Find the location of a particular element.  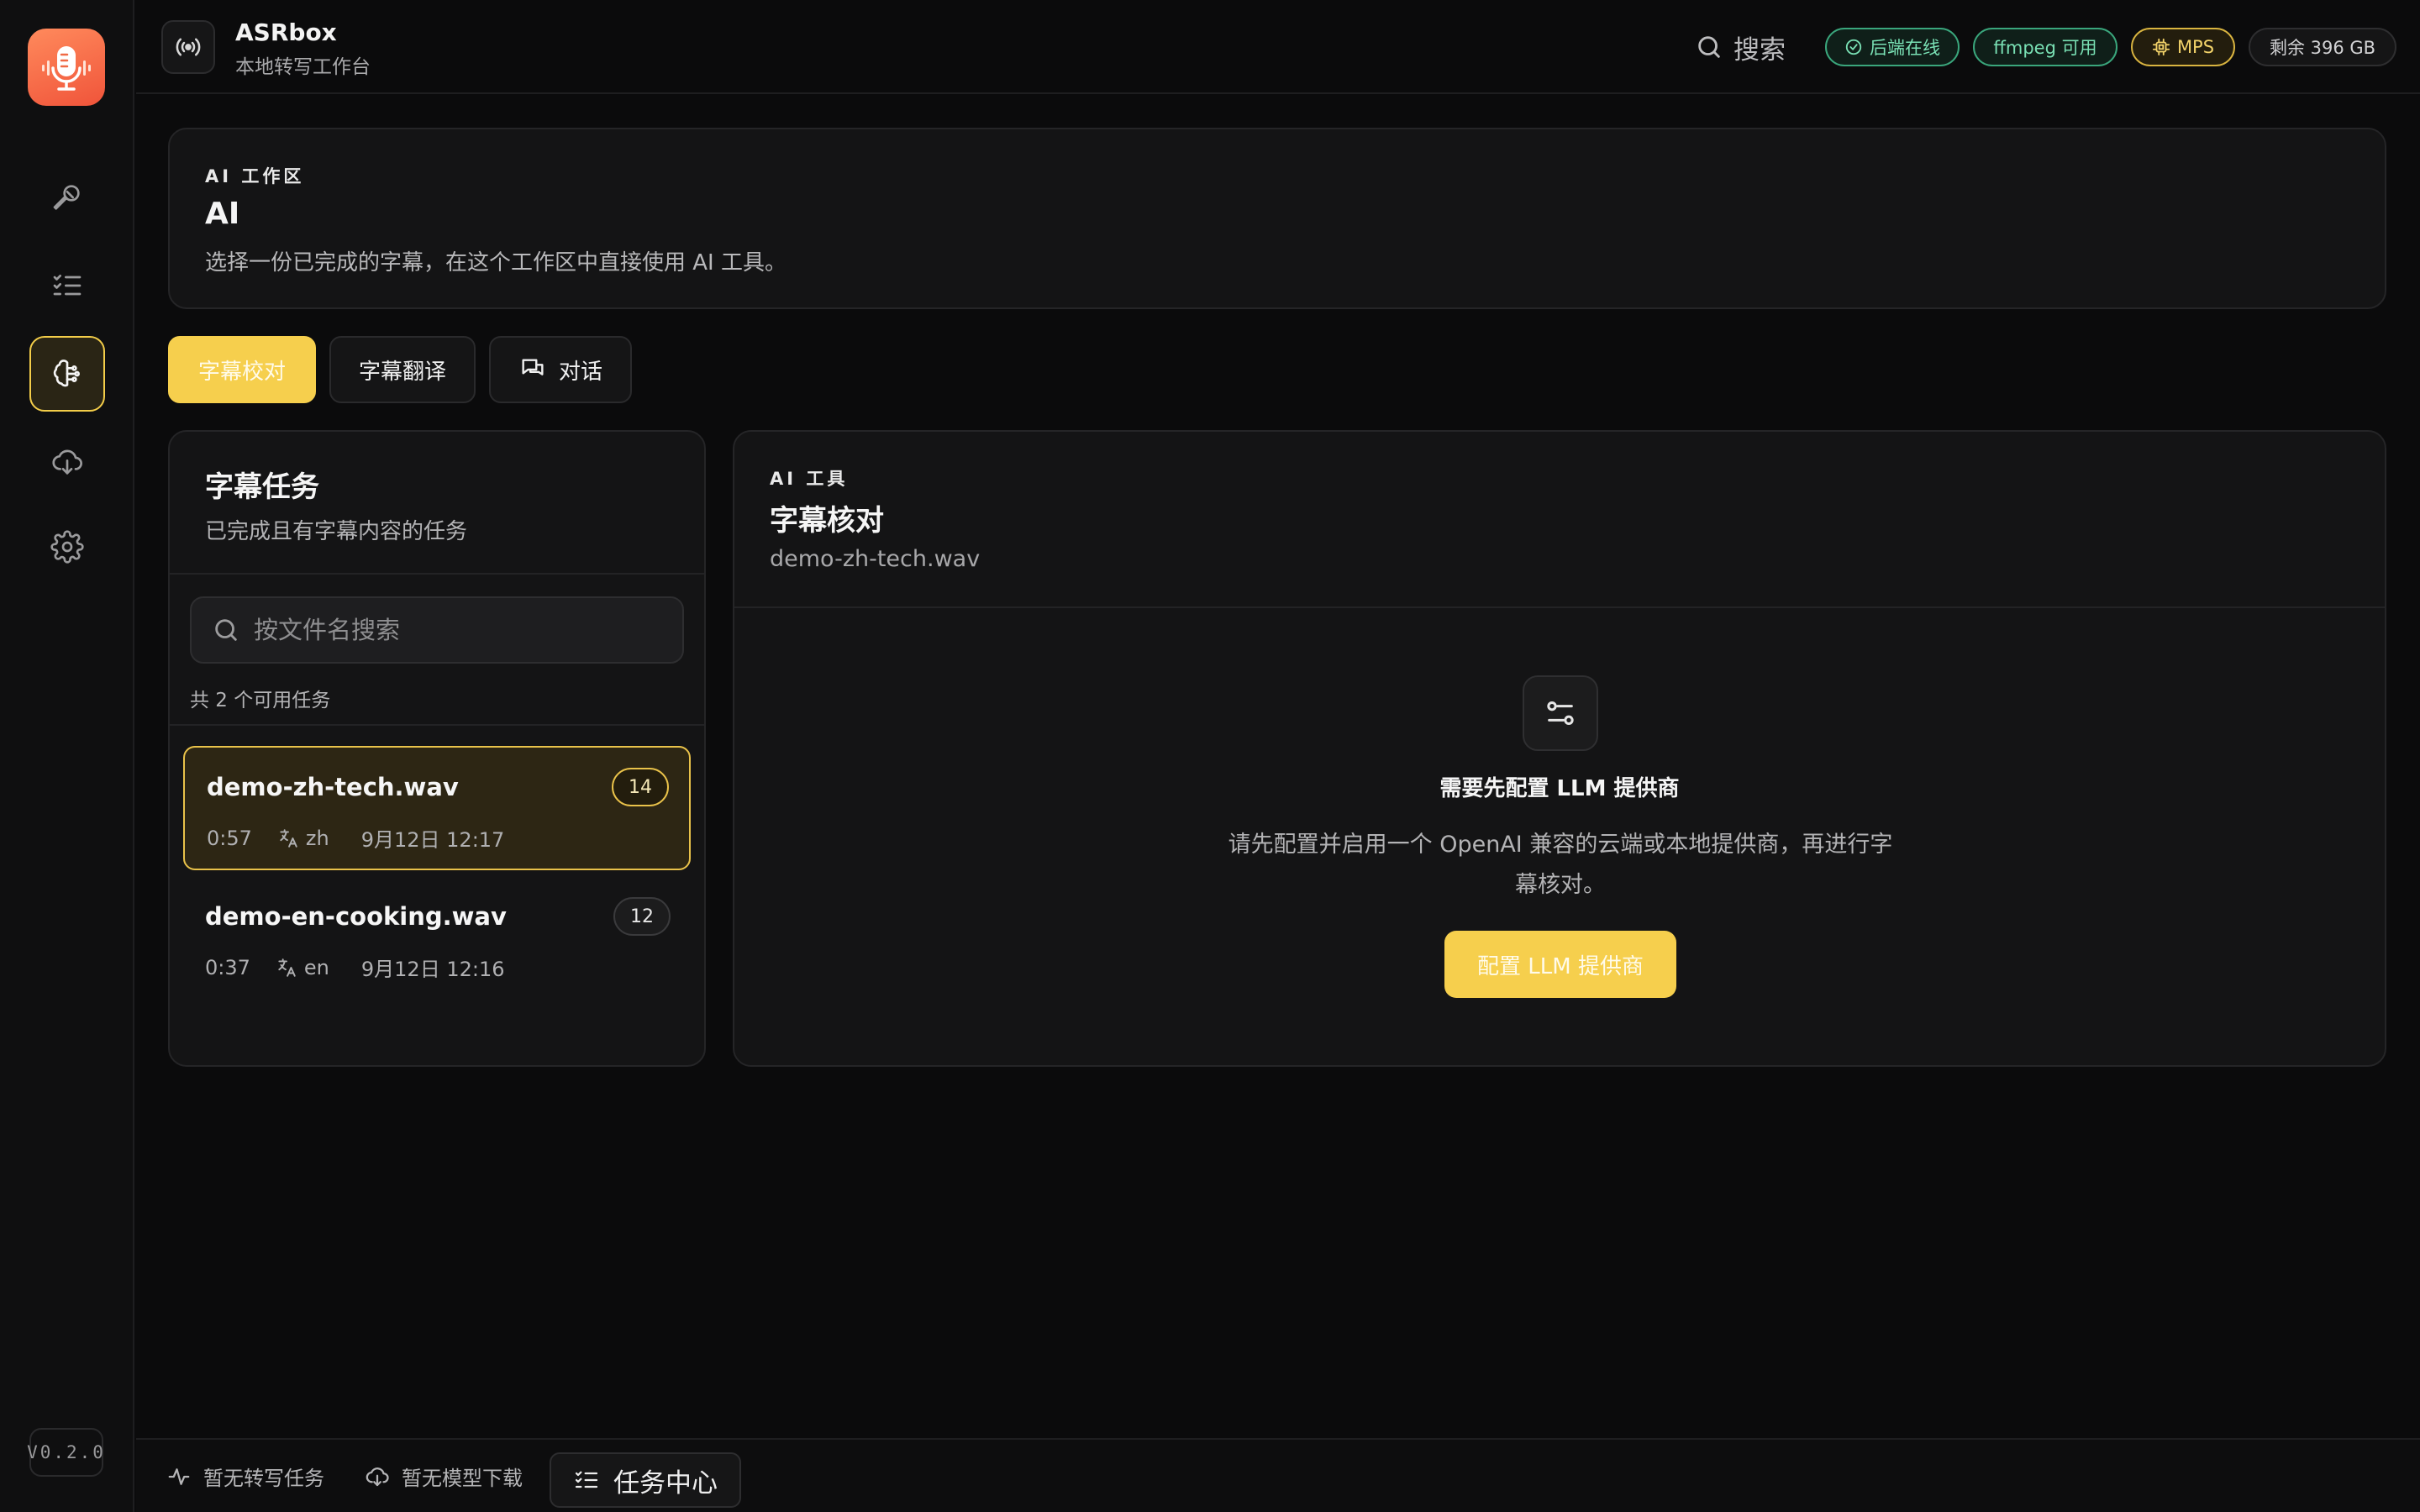

ai-brain-icon is located at coordinates (66, 373).